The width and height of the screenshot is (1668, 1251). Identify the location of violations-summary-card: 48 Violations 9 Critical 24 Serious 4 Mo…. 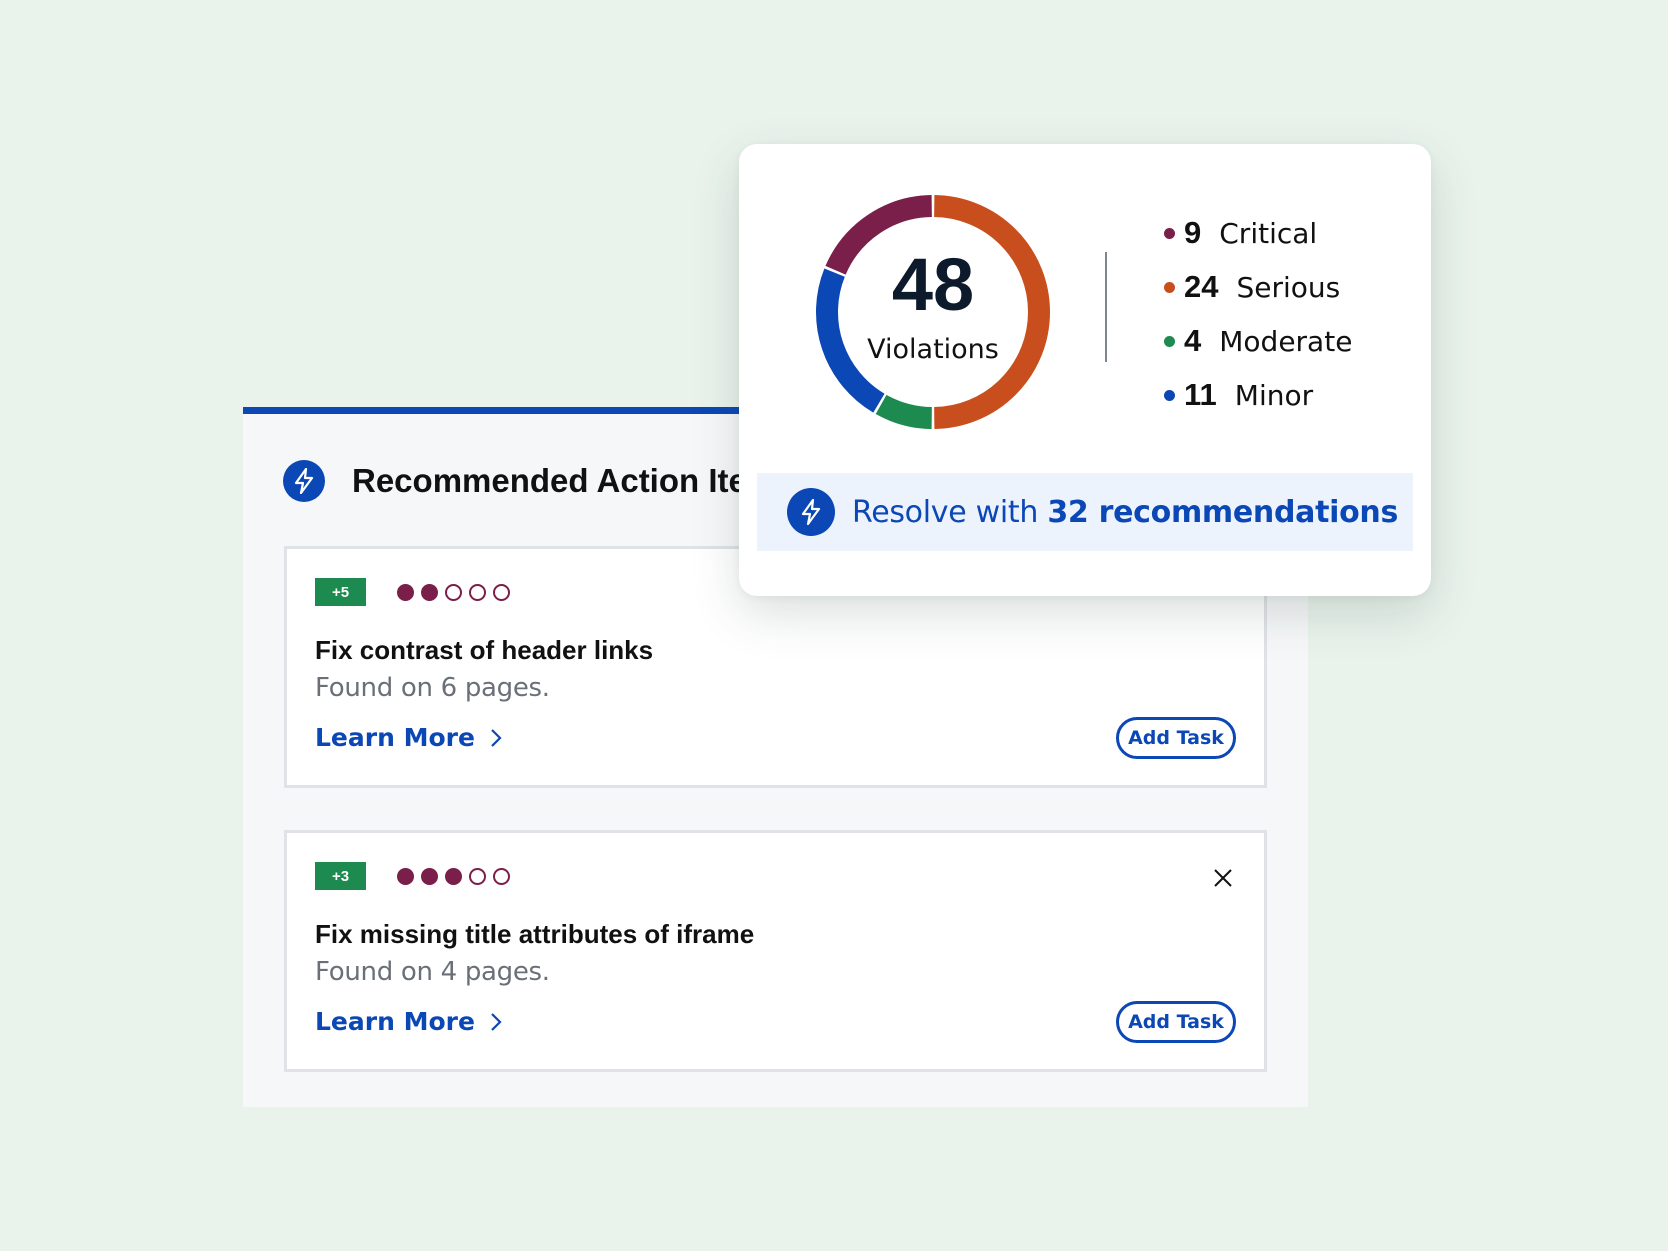
(1085, 370).